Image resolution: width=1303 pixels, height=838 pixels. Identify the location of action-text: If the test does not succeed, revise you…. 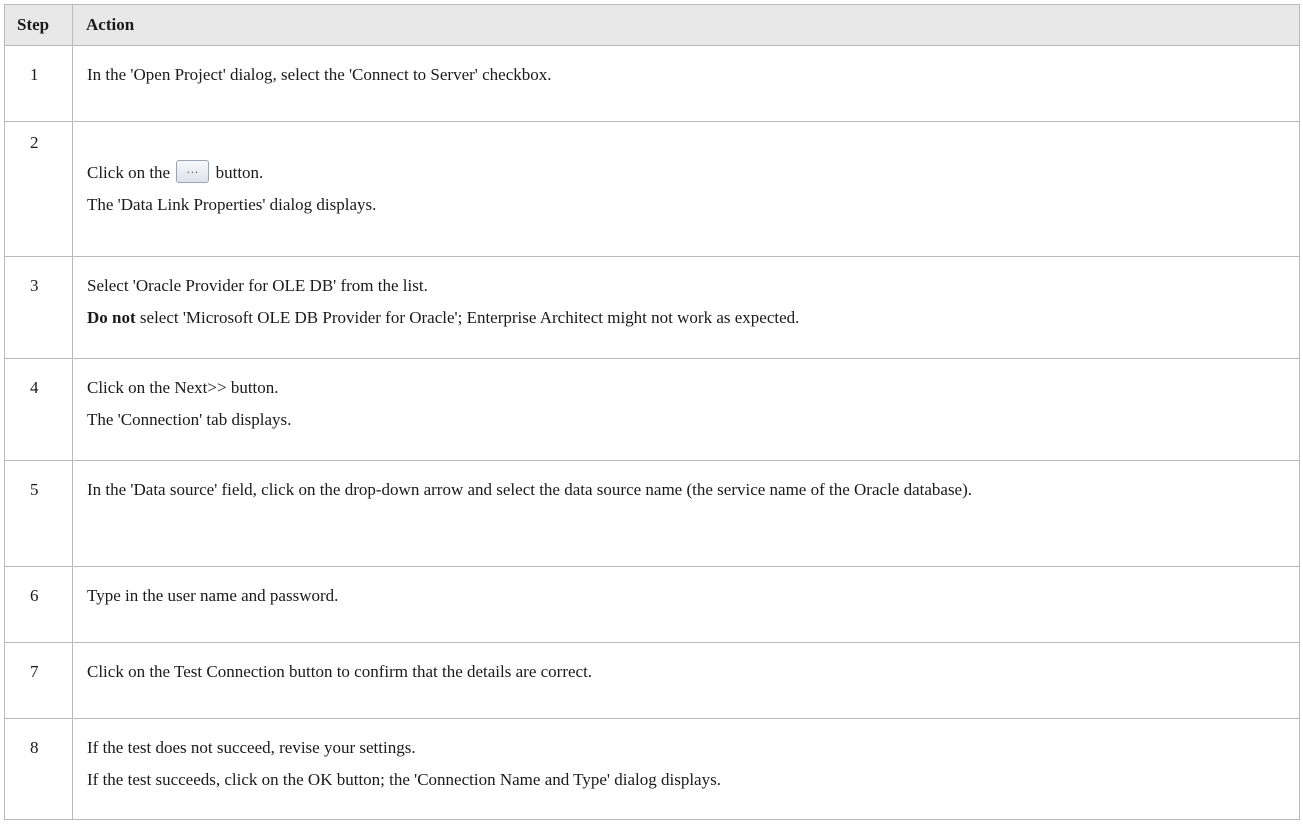
(251, 747).